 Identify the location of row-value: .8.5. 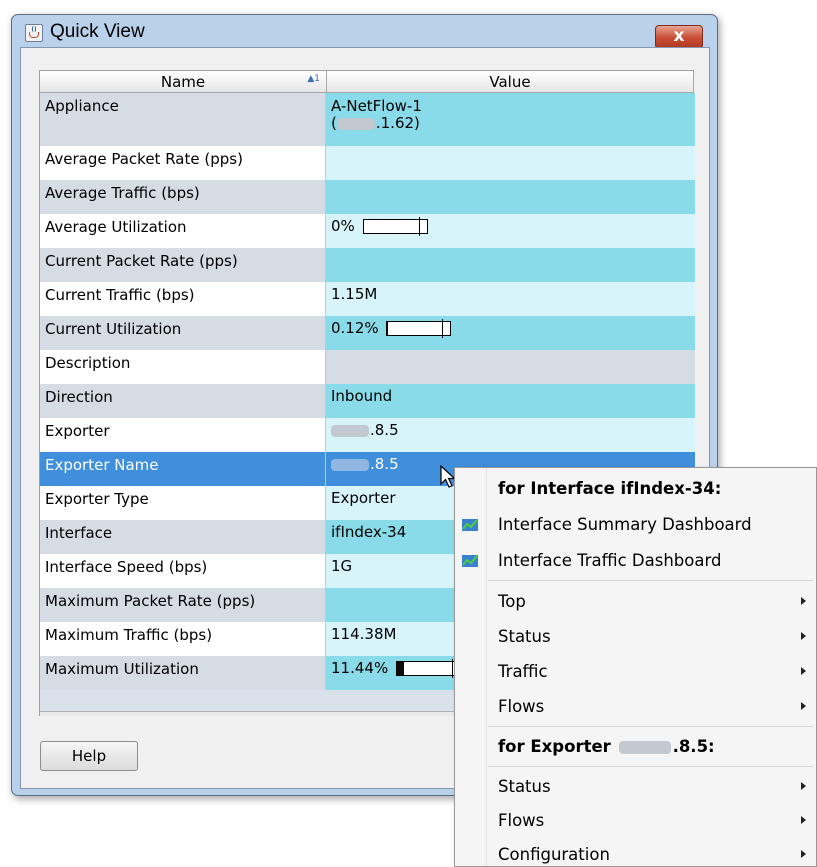
(510, 435).